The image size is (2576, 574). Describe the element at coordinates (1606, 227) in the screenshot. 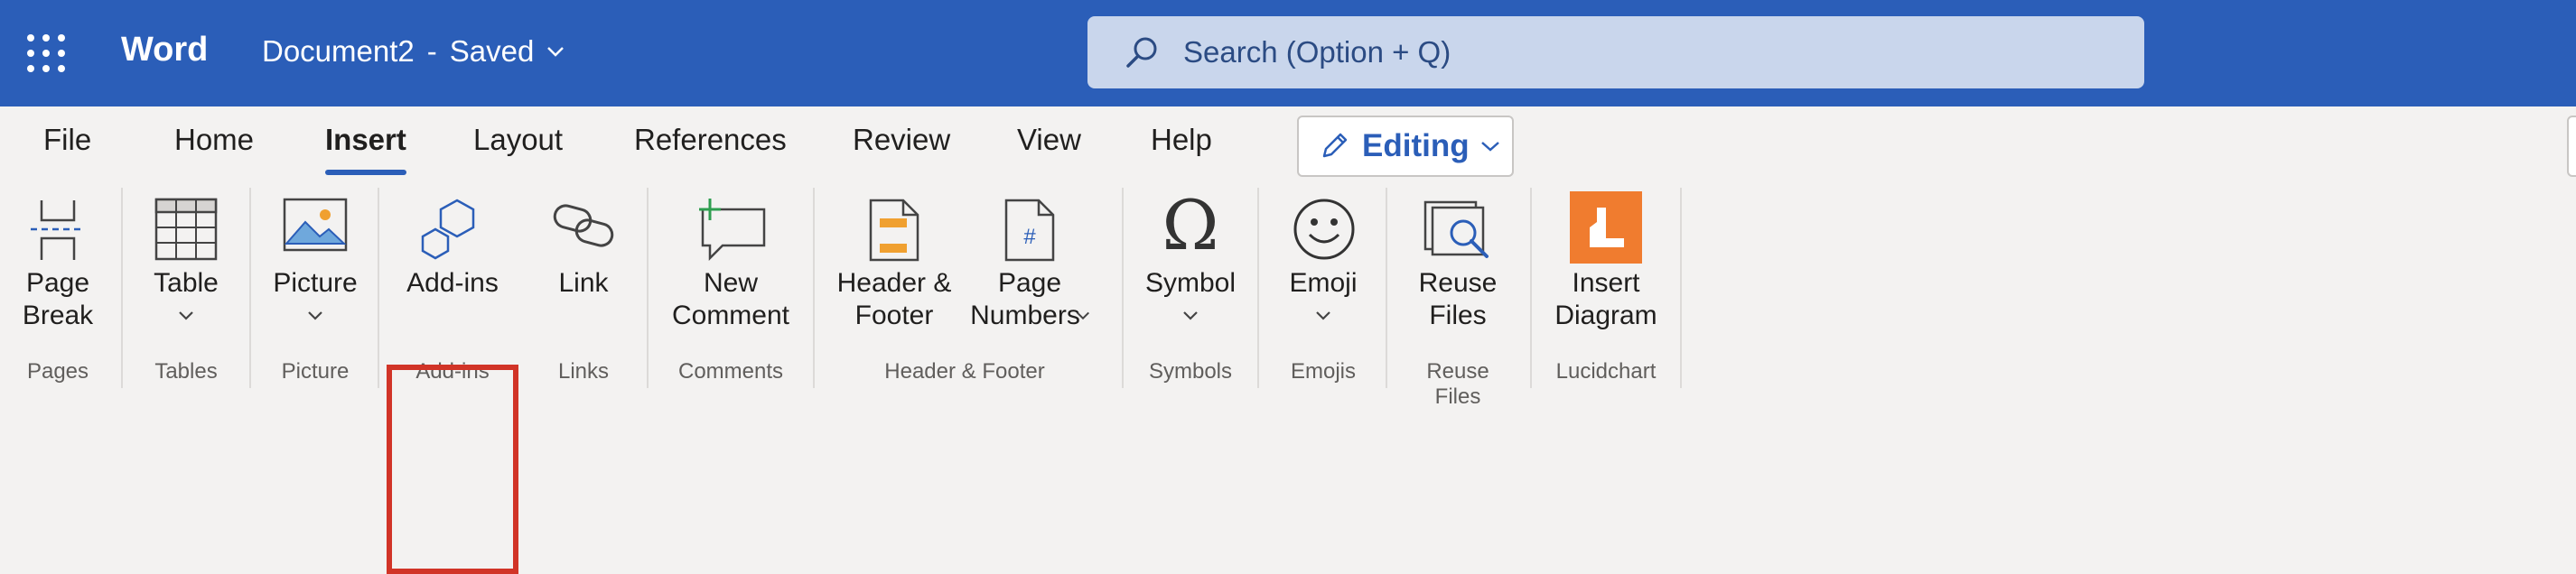

I see `lucidchart-logo-icon` at that location.